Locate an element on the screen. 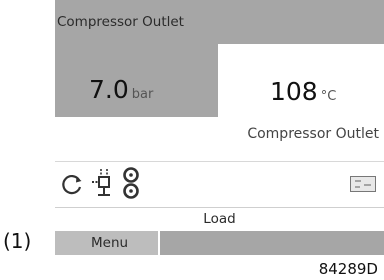 The image size is (384, 280). temperature-readout: 108 °C is located at coordinates (303, 91).